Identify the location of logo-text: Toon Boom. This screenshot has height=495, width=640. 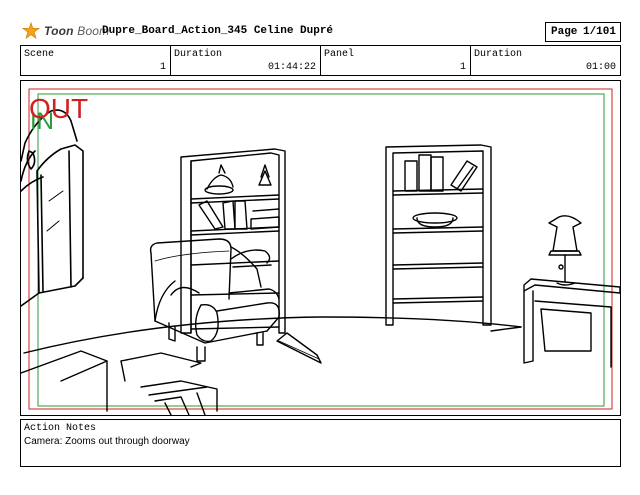
(77, 31).